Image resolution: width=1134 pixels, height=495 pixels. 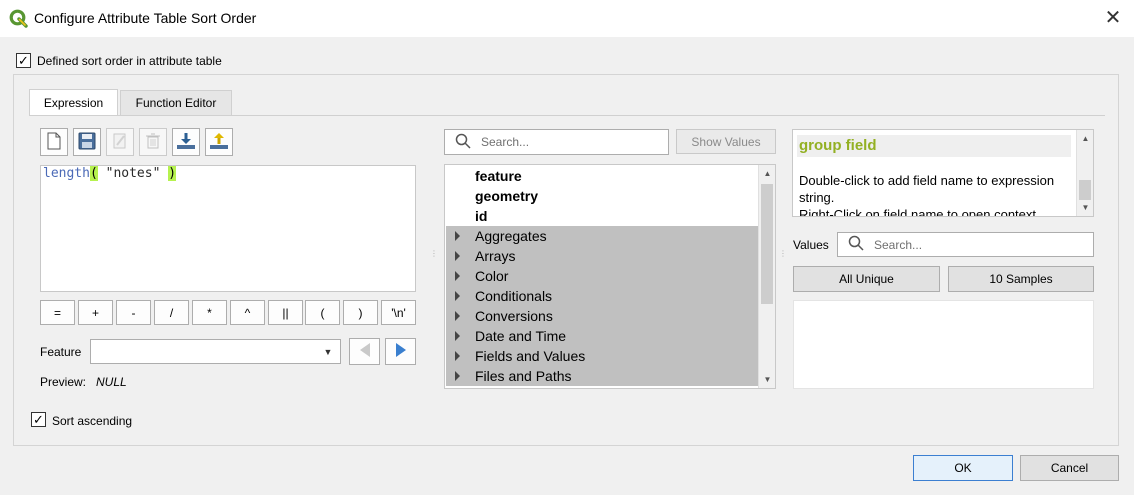 What do you see at coordinates (63, 382) in the screenshot?
I see `preview-label: Preview:` at bounding box center [63, 382].